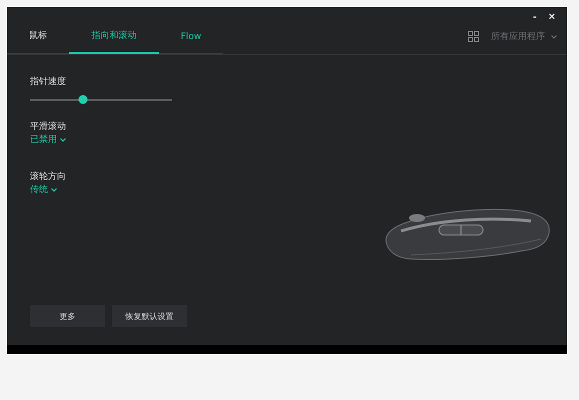 This screenshot has width=579, height=400. I want to click on grid-icon, so click(473, 36).